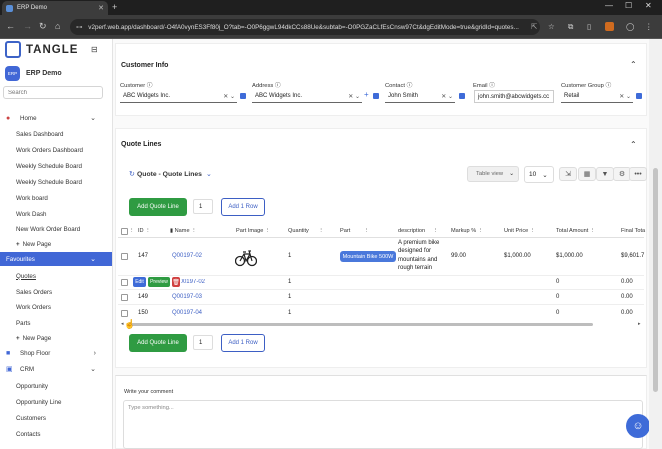 This screenshot has height=449, width=662. What do you see at coordinates (56, 307) in the screenshot?
I see `sidebar-item-work-orders: Work Orders` at bounding box center [56, 307].